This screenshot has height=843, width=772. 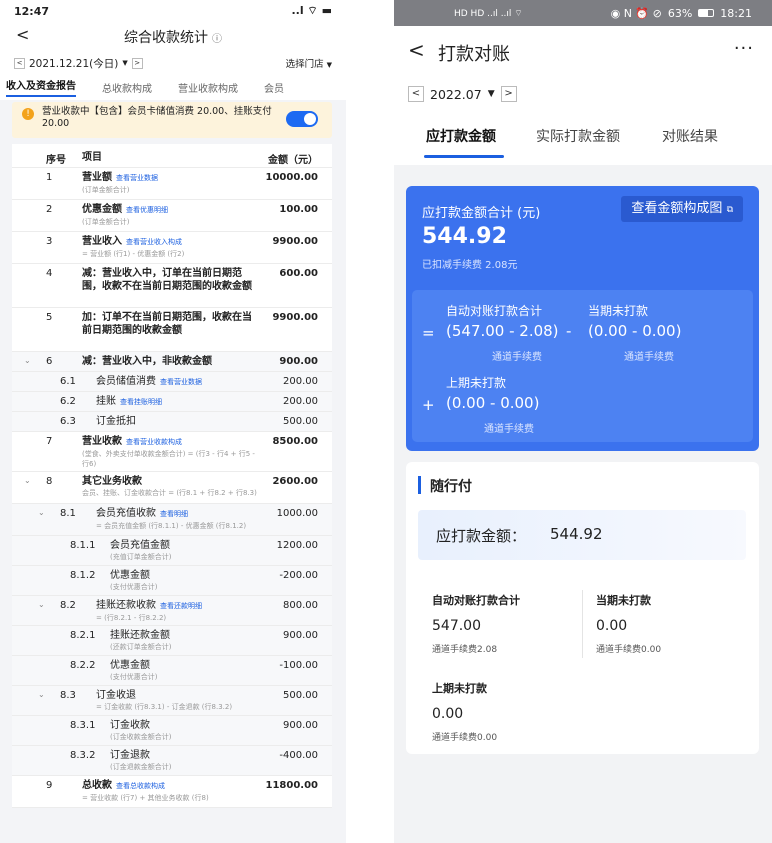 I want to click on row-sub: (堂食、外卖支付单收款金额合计) = (行3 - 行4 + 行5 - 行6), so click(x=168, y=459).